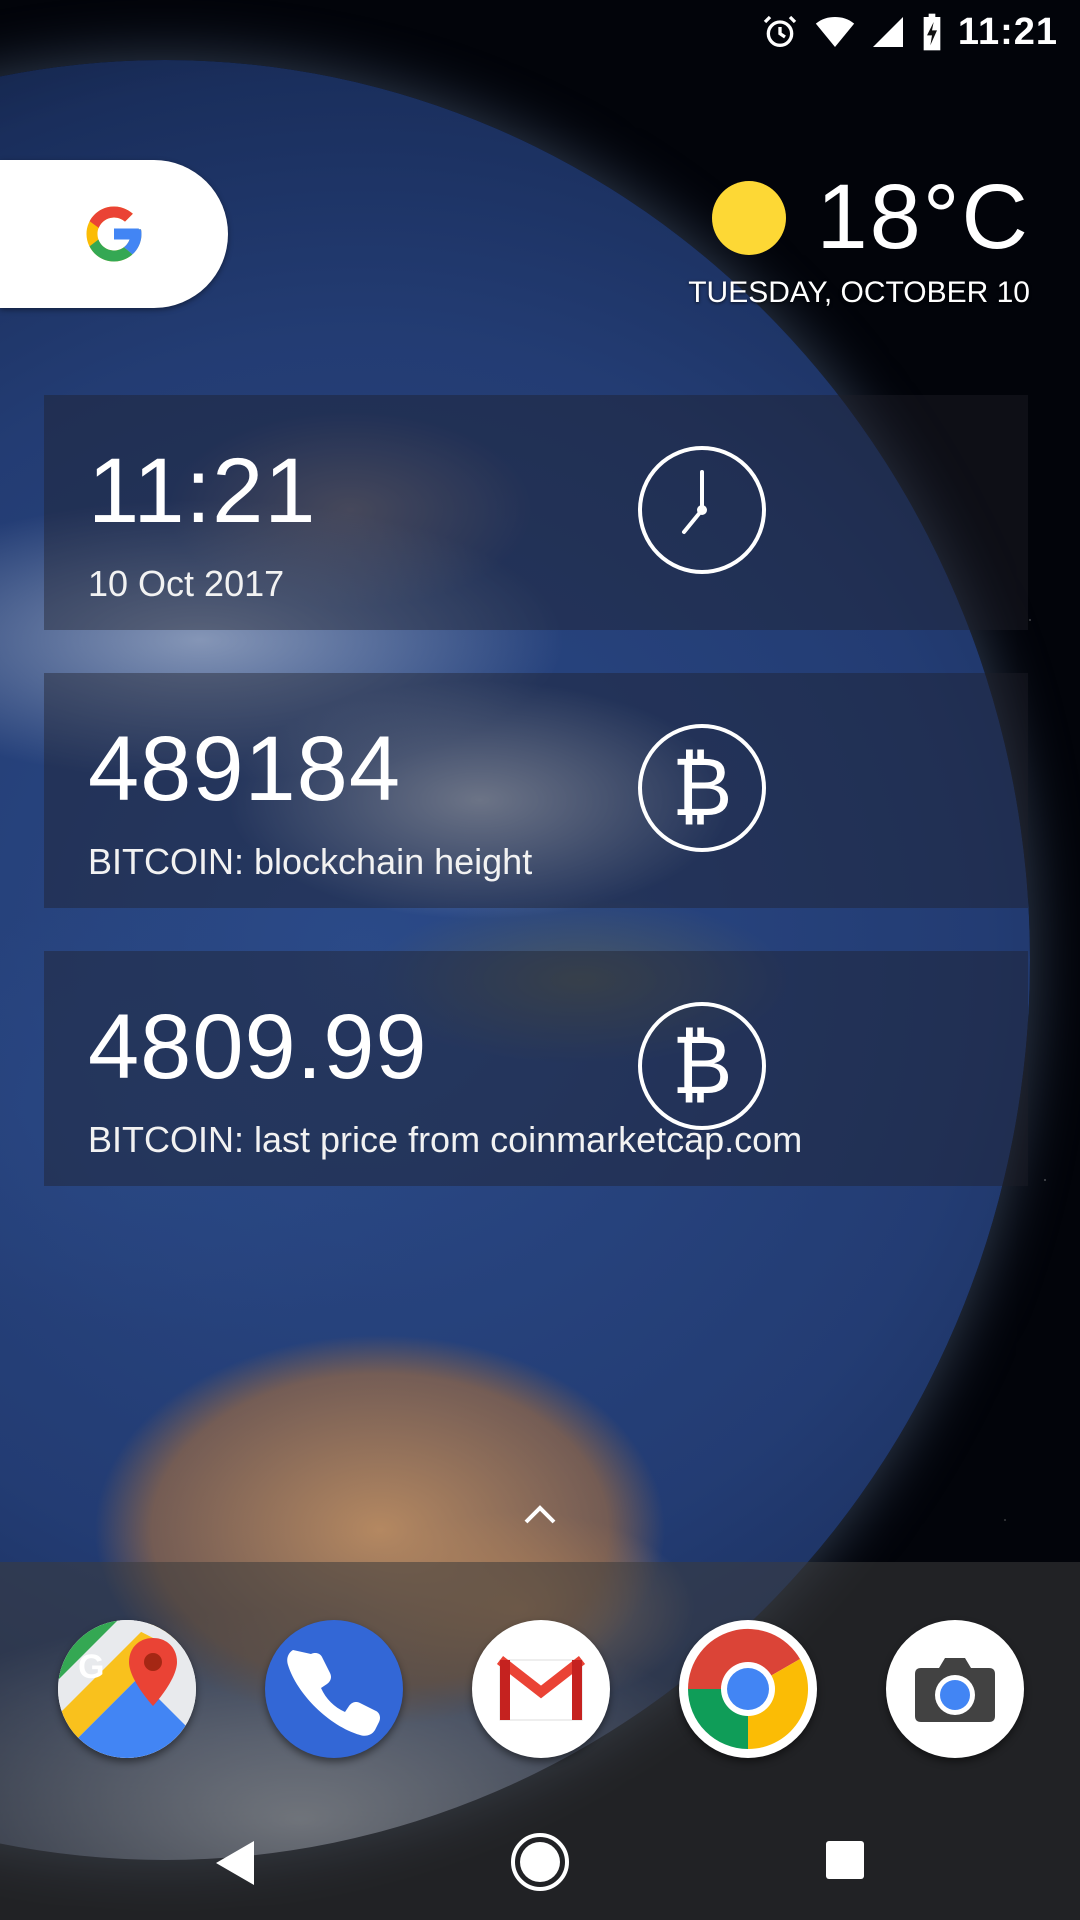  I want to click on cell-signal-icon, so click(887, 32).